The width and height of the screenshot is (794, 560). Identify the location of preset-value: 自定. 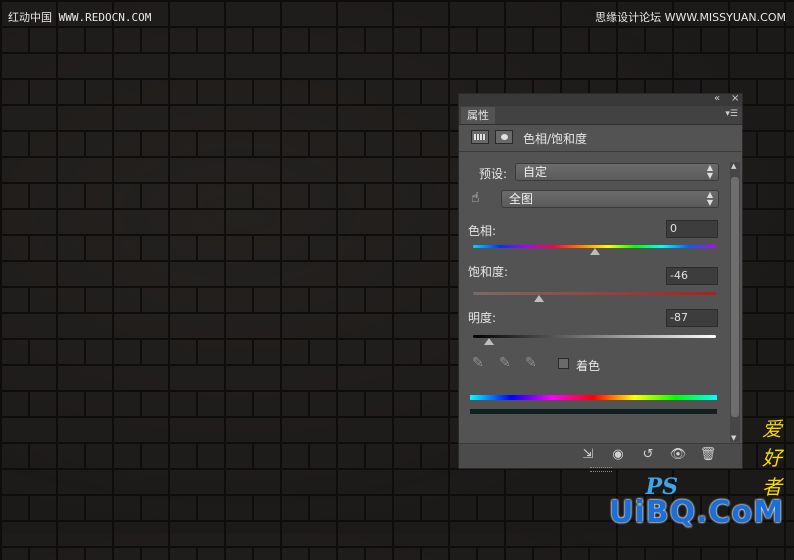
(535, 172).